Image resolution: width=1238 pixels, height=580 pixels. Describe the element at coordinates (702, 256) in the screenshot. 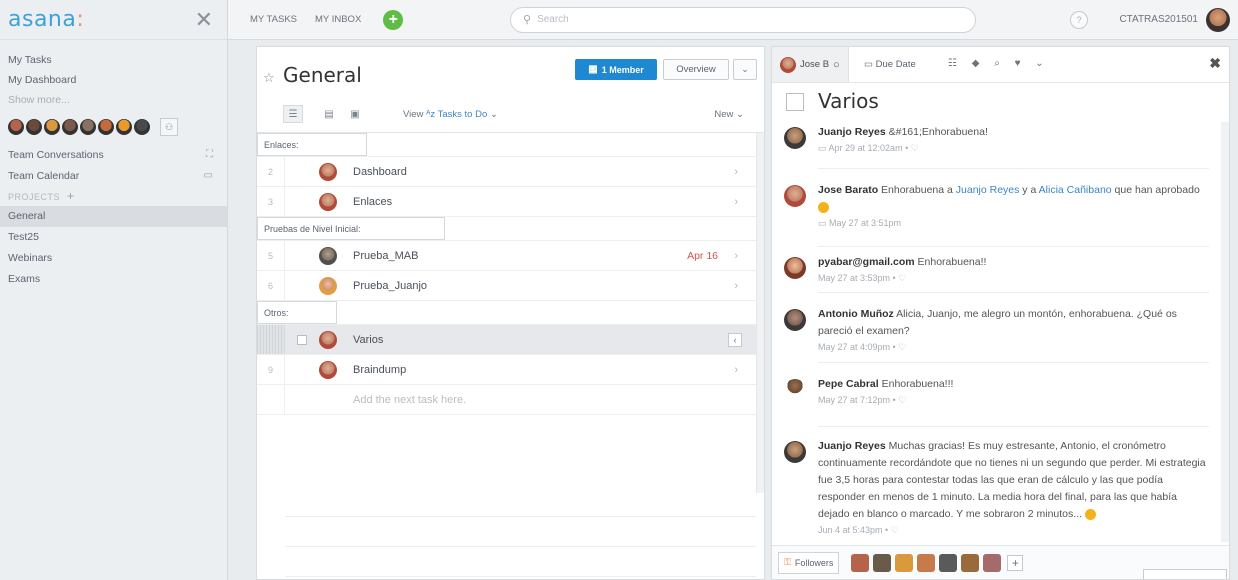

I see `due-date: Apr 16` at that location.